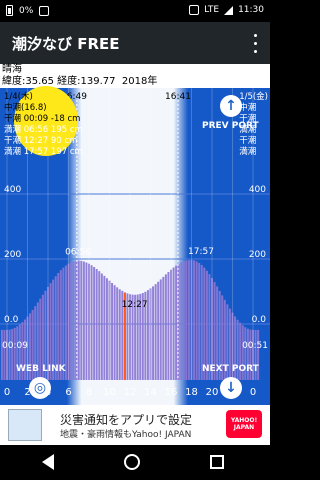 Image resolution: width=320 pixels, height=480 pixels. I want to click on low-tide-annotation: 00:51, so click(255, 346).